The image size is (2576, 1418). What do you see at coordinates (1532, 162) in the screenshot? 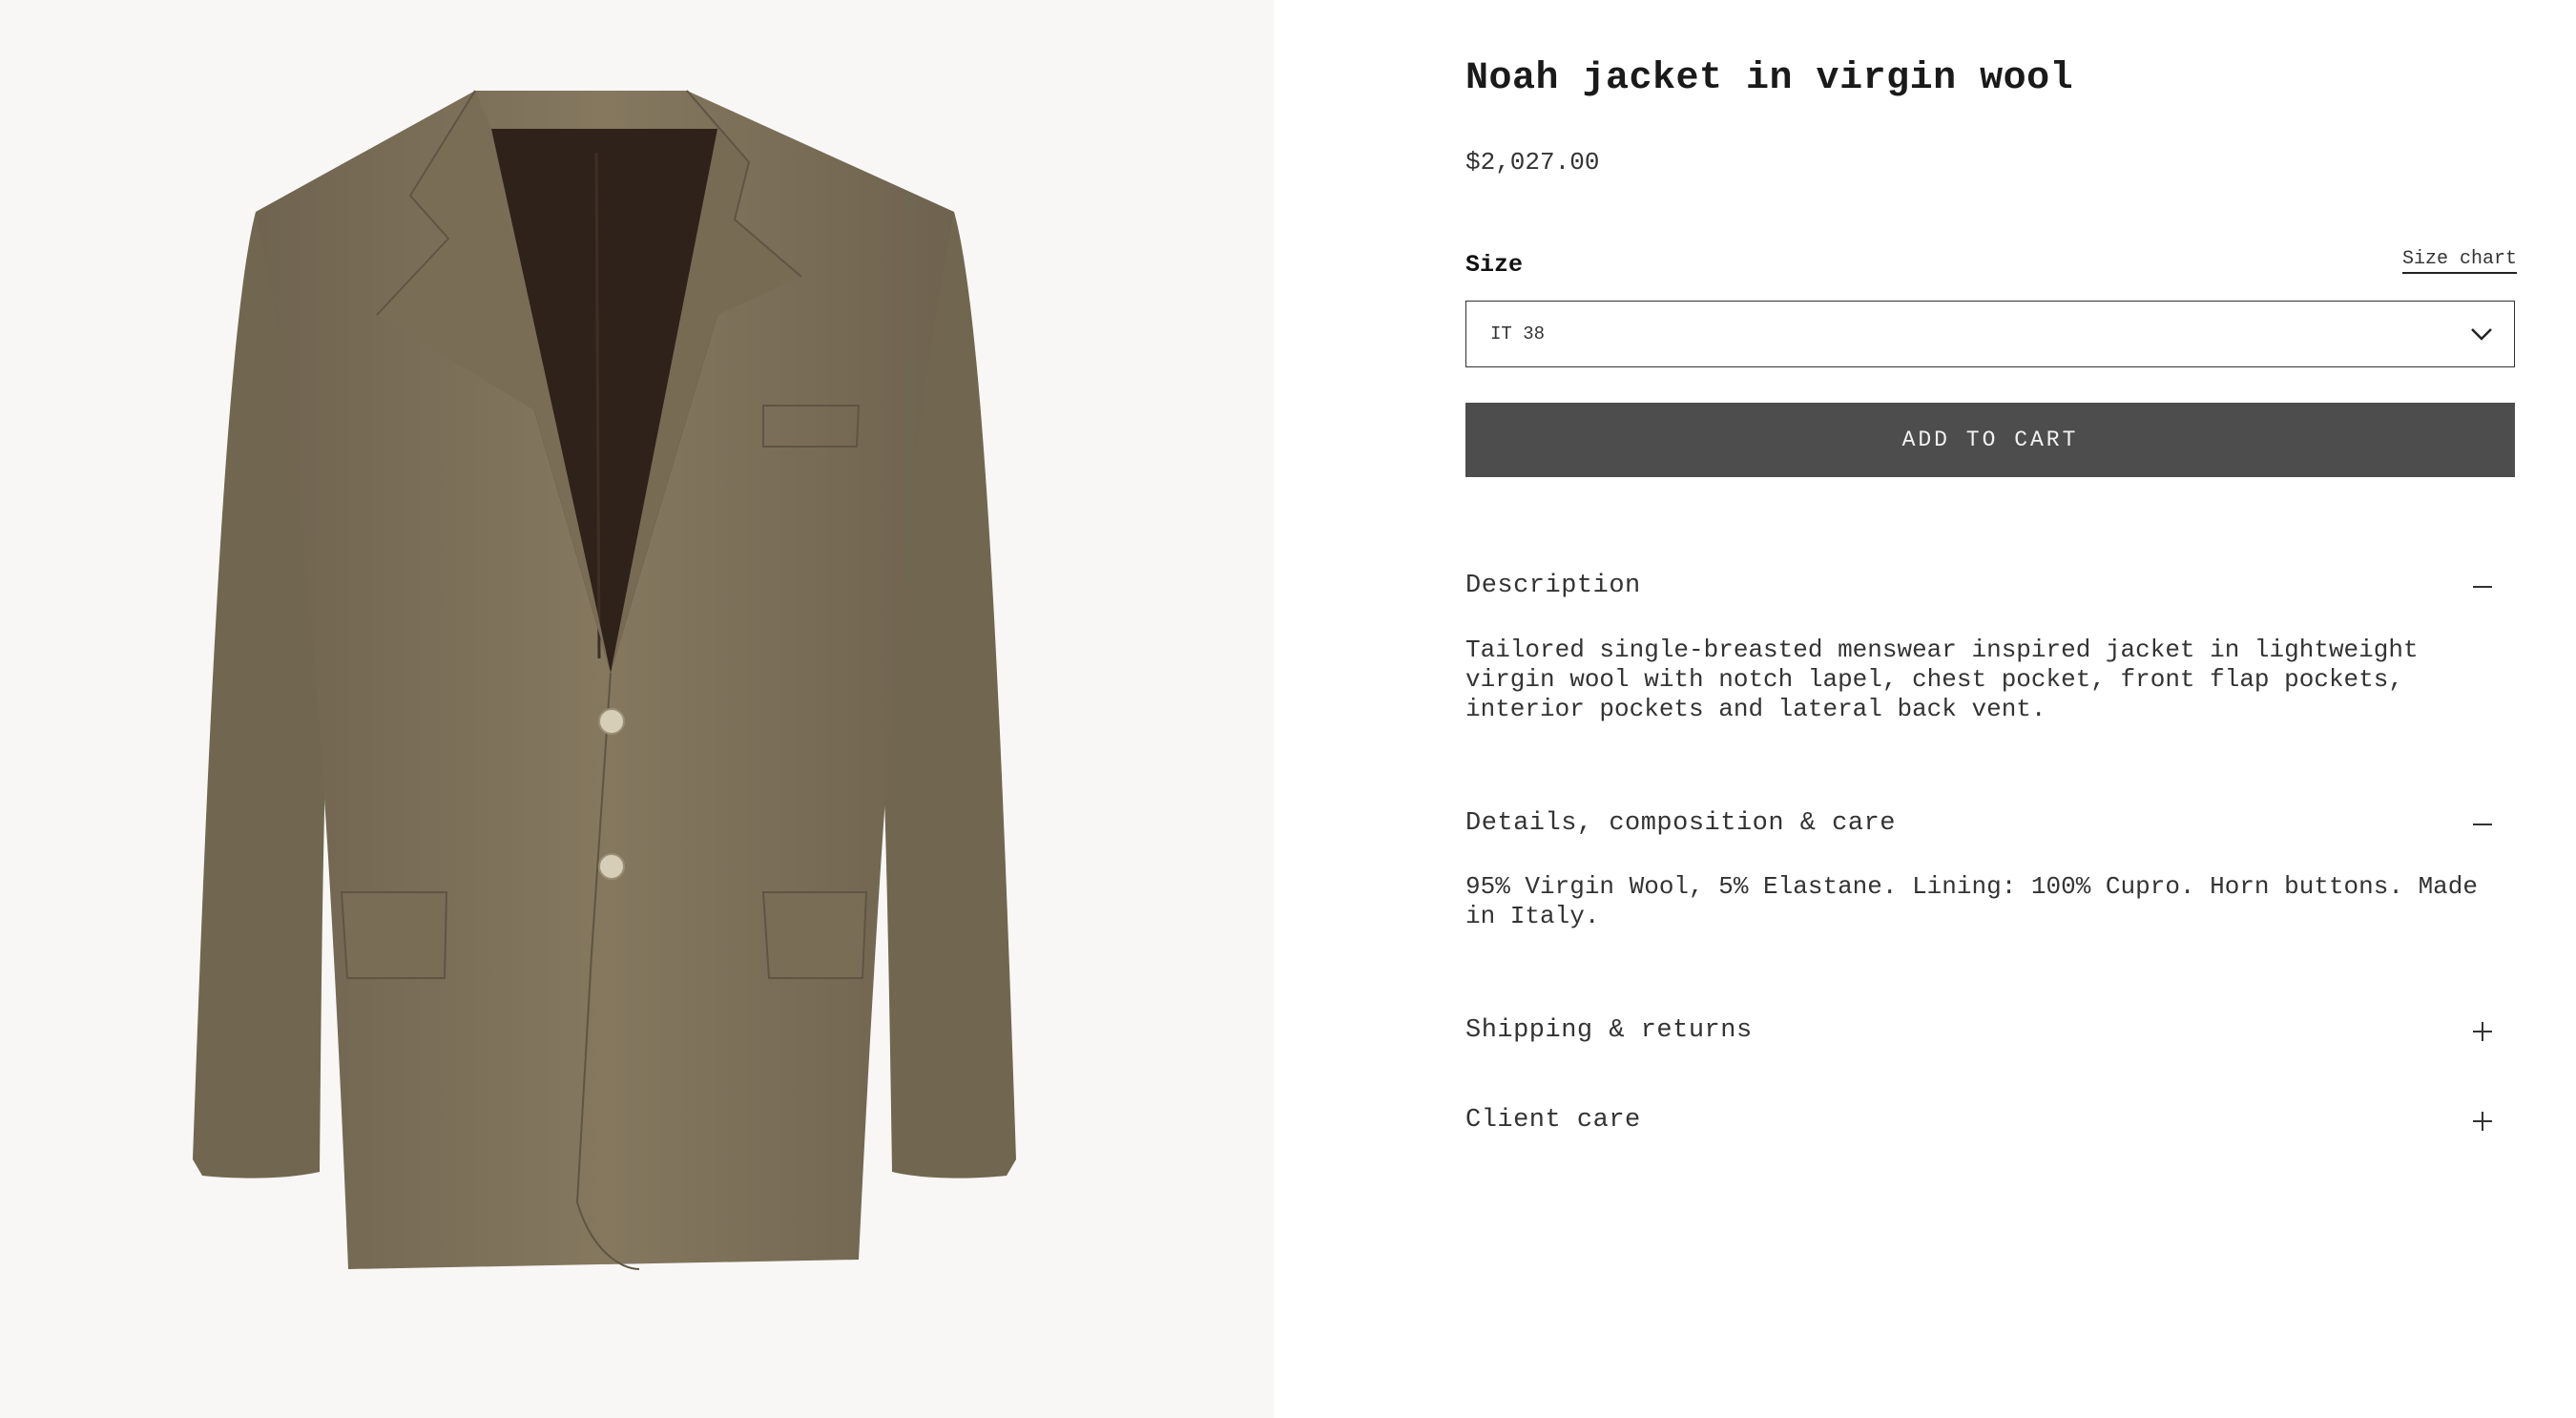
I see `product-price: $2,027.00` at bounding box center [1532, 162].